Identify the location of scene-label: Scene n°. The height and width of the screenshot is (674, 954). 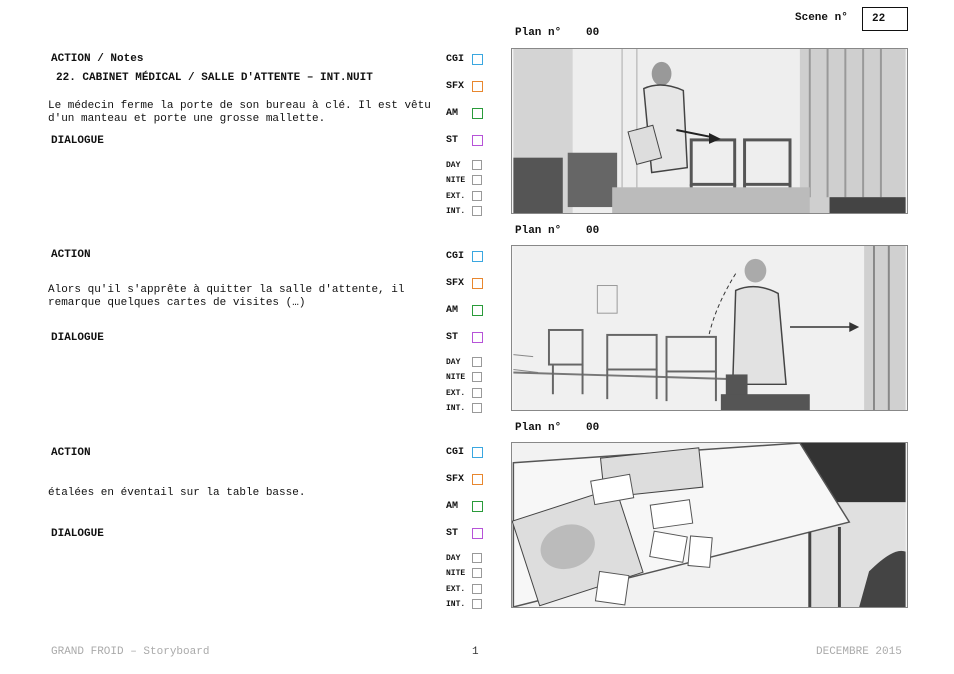
(821, 18).